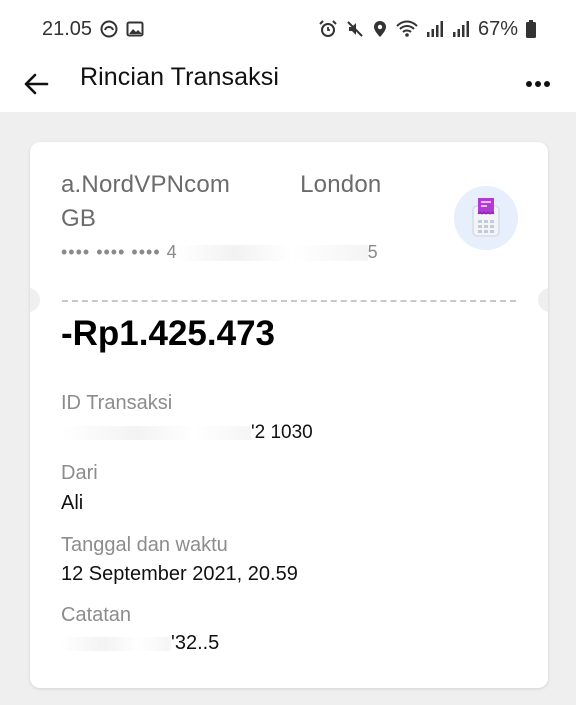  What do you see at coordinates (180, 77) in the screenshot?
I see `page-title: Rincian Transaksi` at bounding box center [180, 77].